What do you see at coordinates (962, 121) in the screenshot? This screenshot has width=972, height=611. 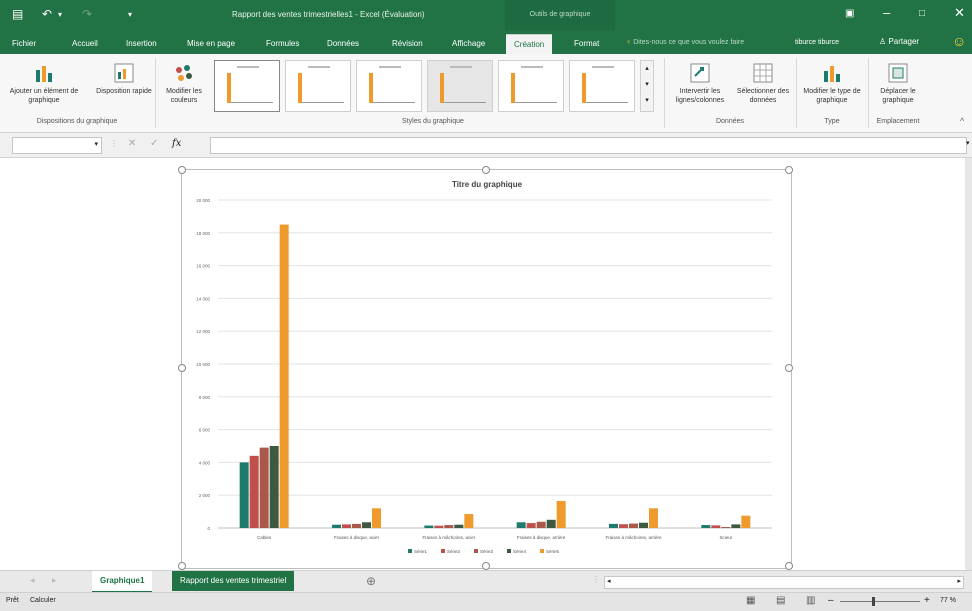 I see `collapse-ribbon-icon: ^` at bounding box center [962, 121].